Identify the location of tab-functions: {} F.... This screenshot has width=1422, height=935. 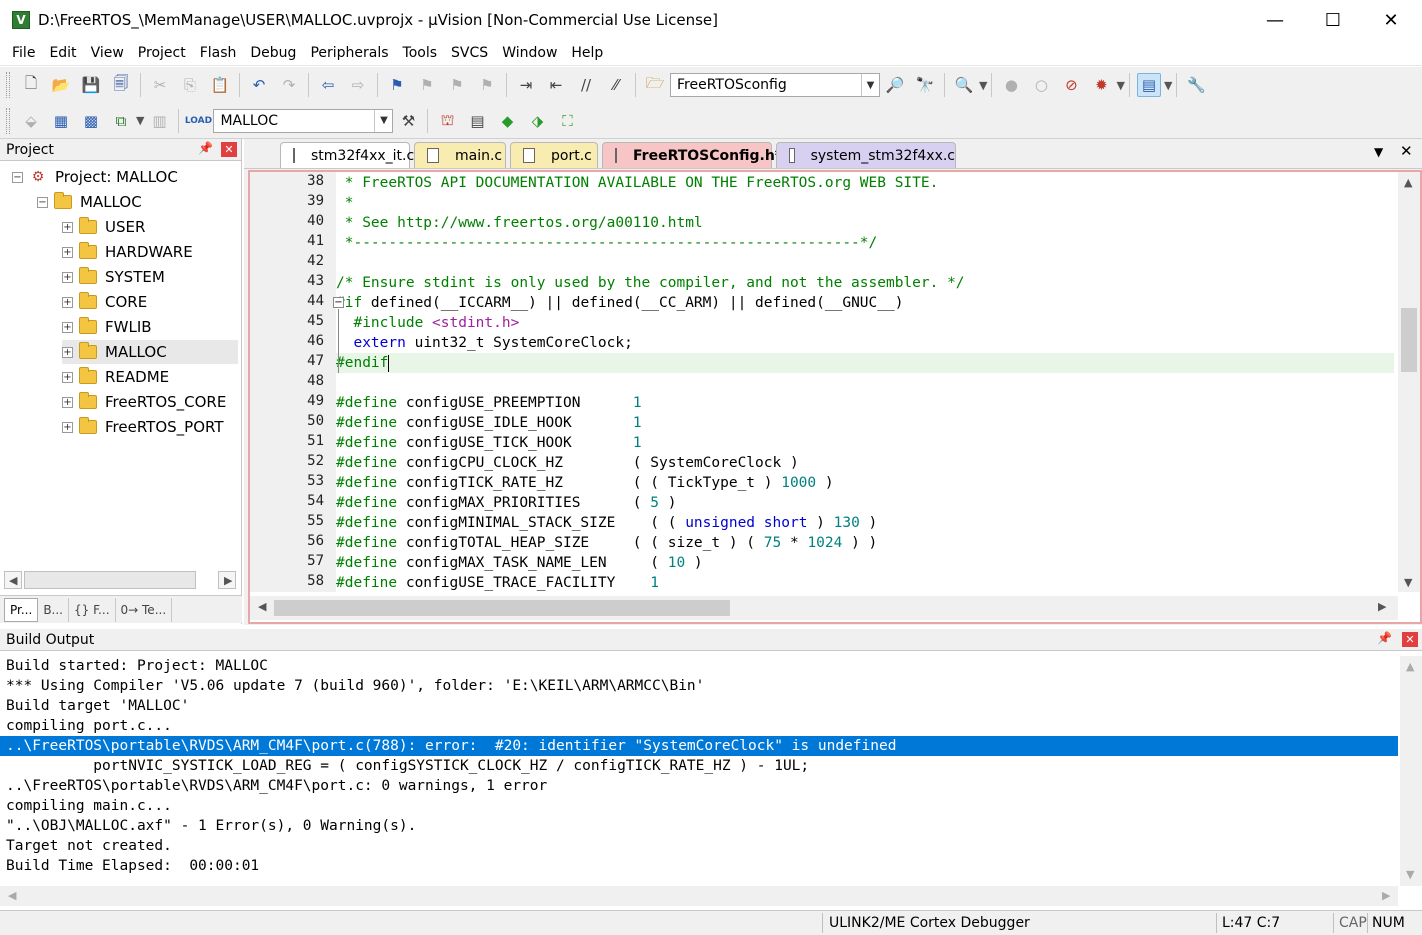
(92, 609).